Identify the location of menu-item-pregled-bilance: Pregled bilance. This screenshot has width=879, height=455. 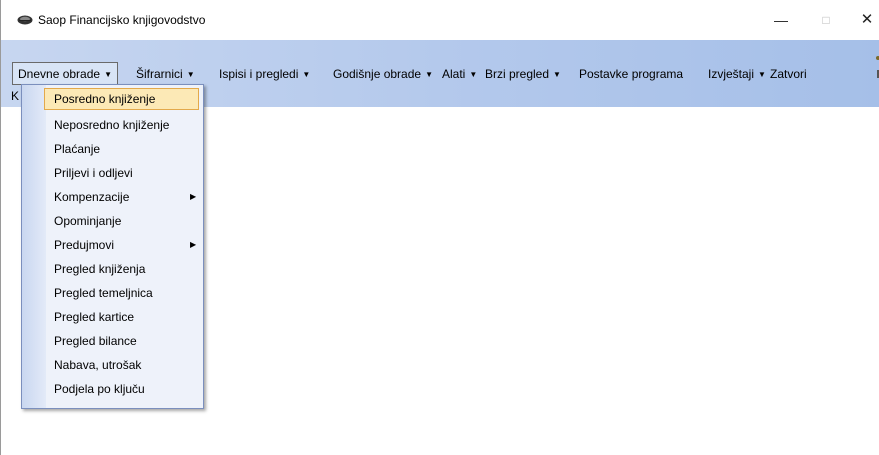
(112, 341).